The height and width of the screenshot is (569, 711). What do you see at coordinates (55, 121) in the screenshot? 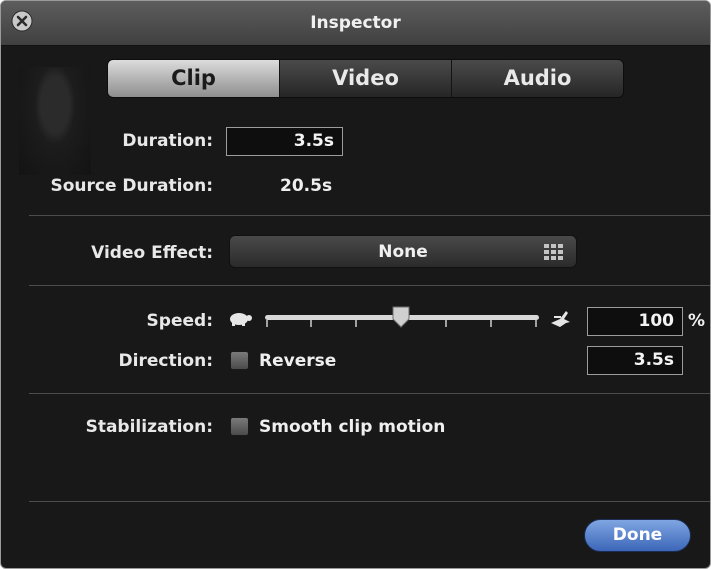
I see `clip-thumbnail` at bounding box center [55, 121].